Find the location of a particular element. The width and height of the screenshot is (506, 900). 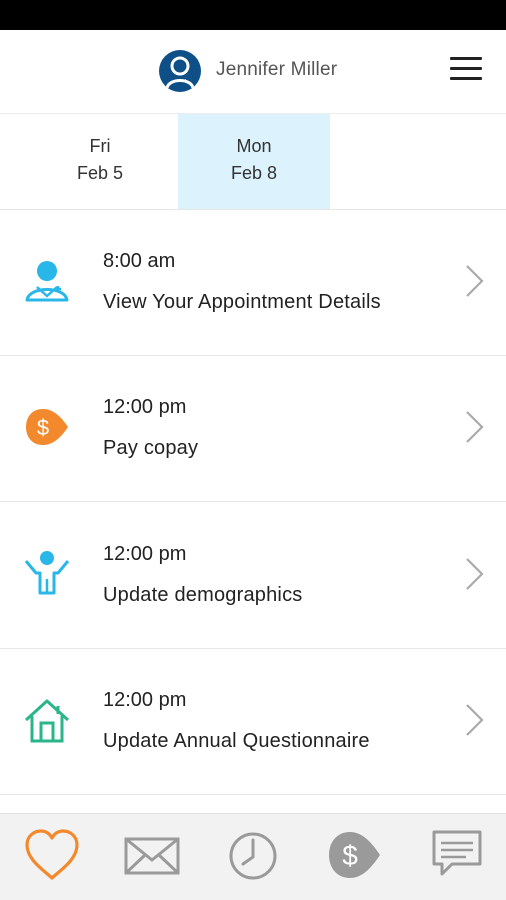

item-time: 8:00 am is located at coordinates (139, 261).